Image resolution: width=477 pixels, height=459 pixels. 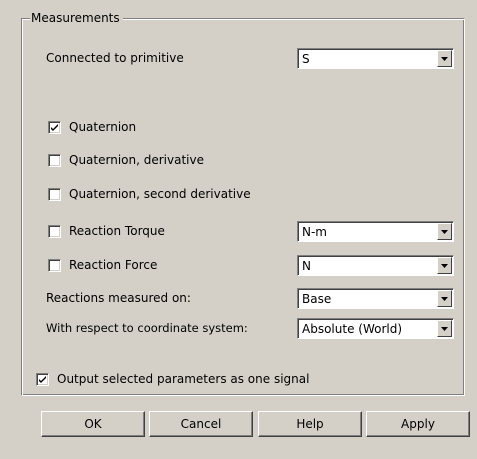 What do you see at coordinates (160, 194) in the screenshot?
I see `quaternion-second-derivative-label: Quaternion, second derivative` at bounding box center [160, 194].